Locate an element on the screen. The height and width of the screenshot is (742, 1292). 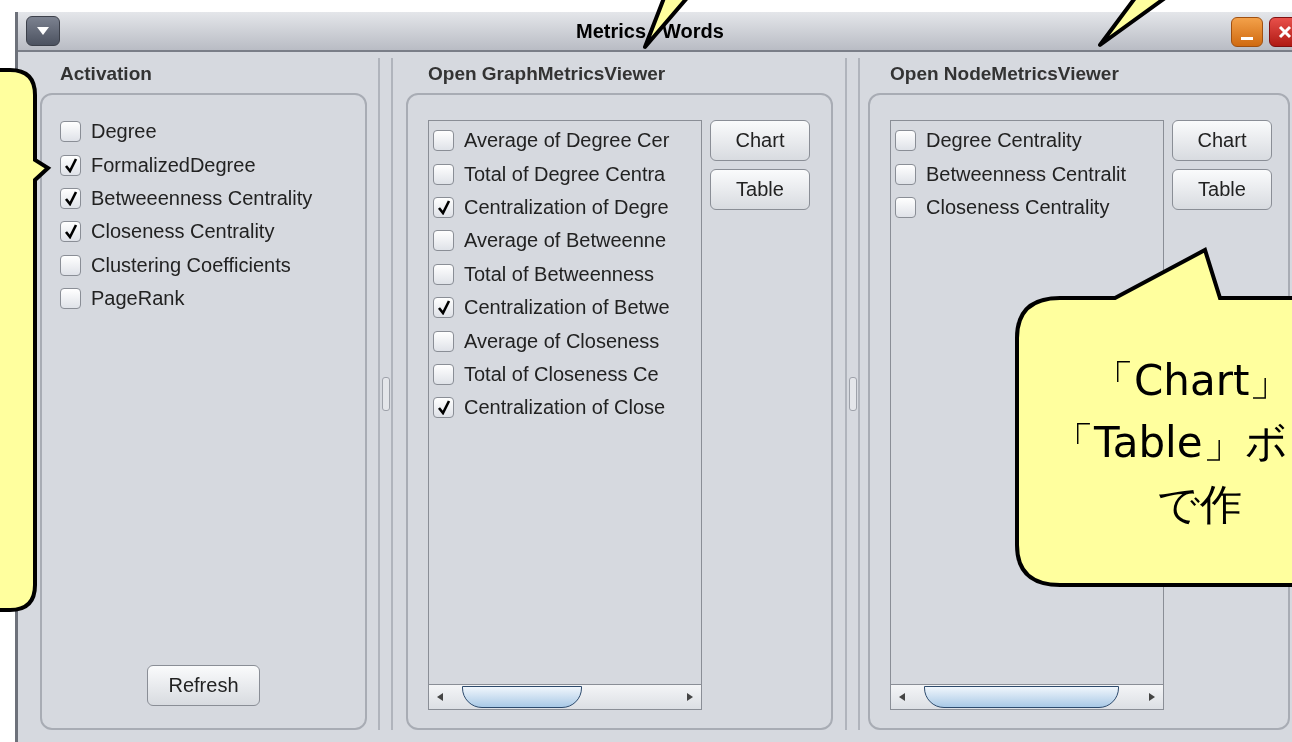
window-menu-button is located at coordinates (43, 31).